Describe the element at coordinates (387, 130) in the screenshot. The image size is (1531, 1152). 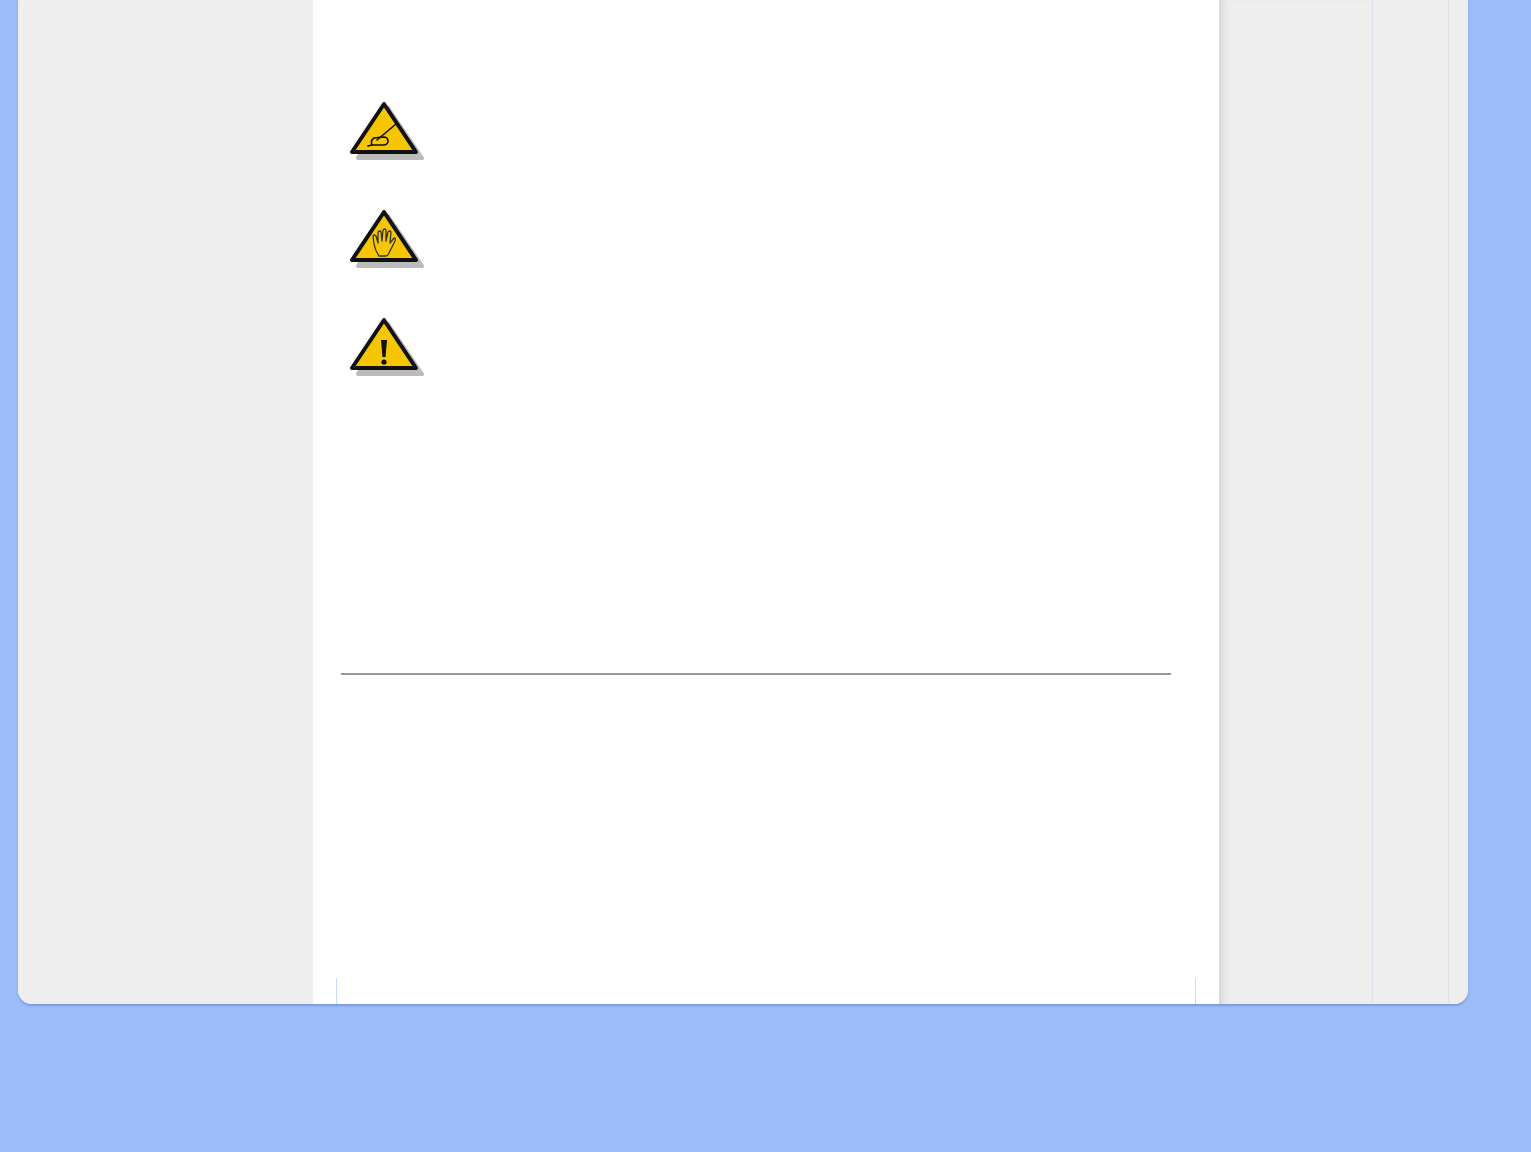
I see `pencil-hand-warning-icon` at that location.